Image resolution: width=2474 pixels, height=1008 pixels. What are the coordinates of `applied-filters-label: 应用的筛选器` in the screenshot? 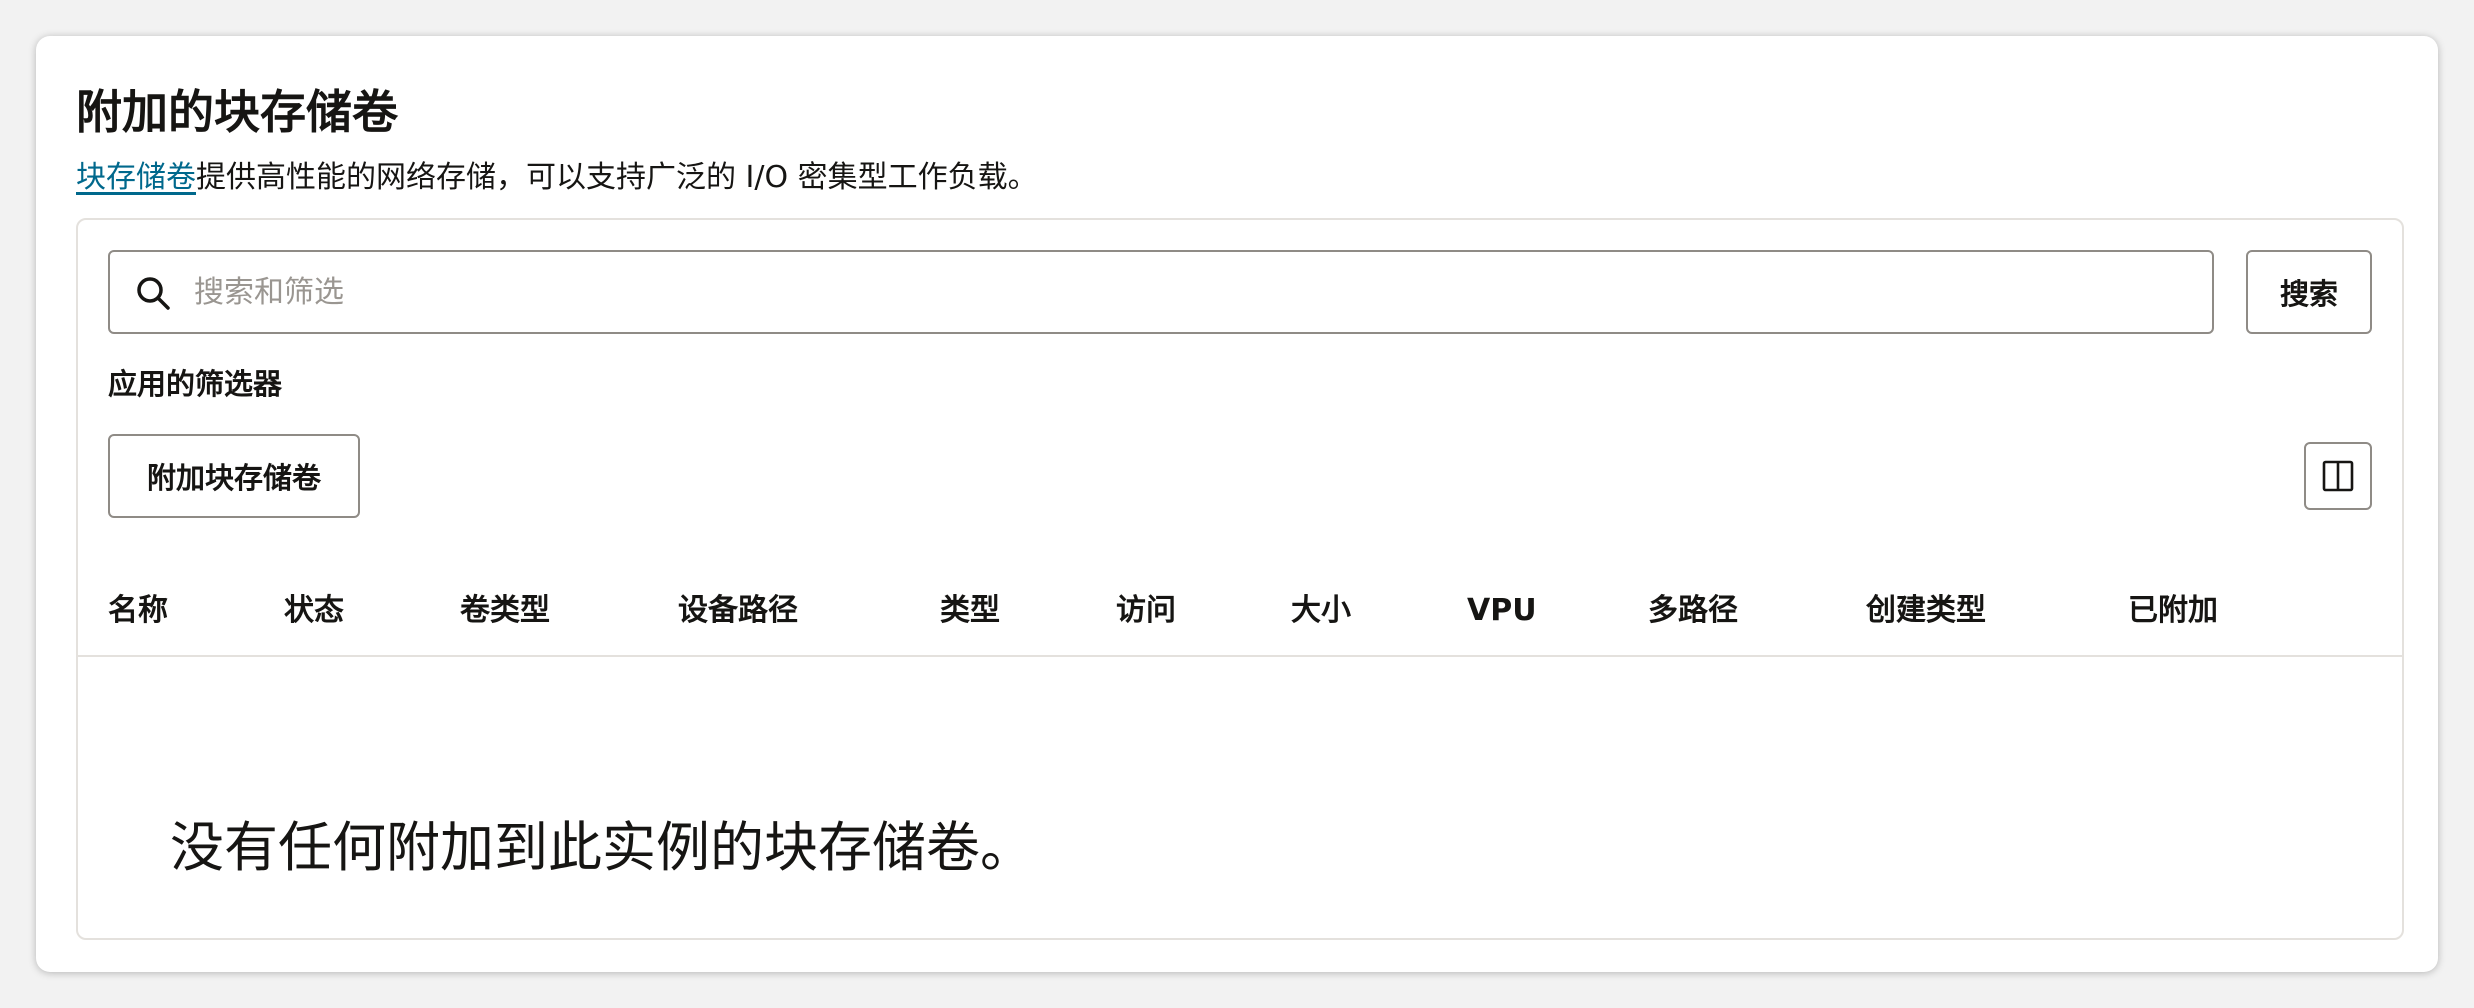 It's located at (195, 384).